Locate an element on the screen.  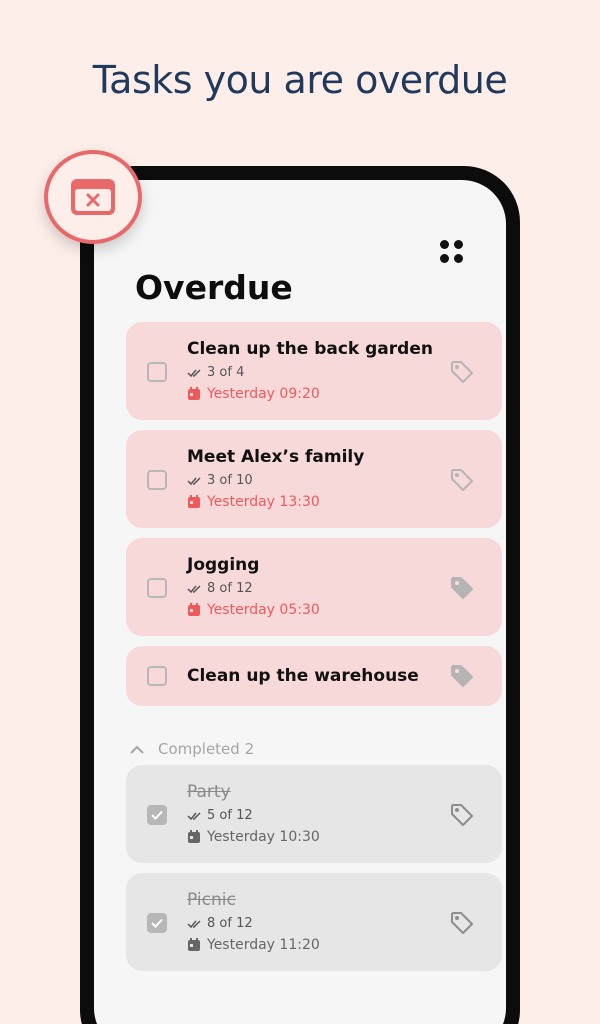
task-title: Party is located at coordinates (209, 792).